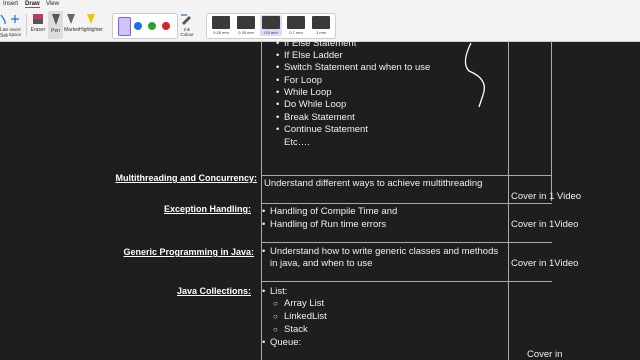 This screenshot has width=640, height=360. What do you see at coordinates (152, 26) in the screenshot?
I see `color-swatch-green` at bounding box center [152, 26].